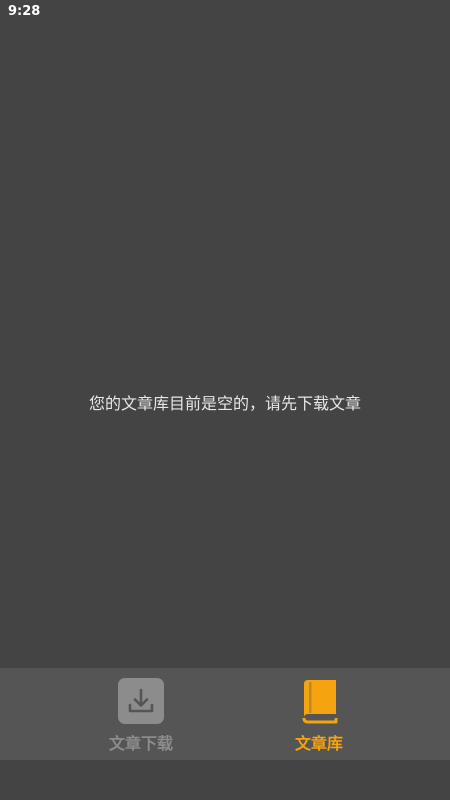 The width and height of the screenshot is (450, 800). I want to click on download-icon, so click(141, 701).